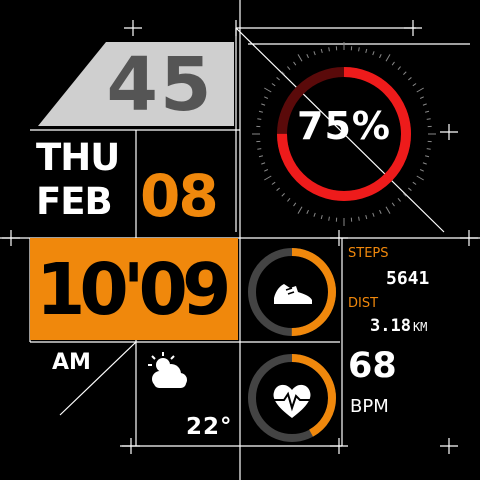  I want to click on badge-number: 45, so click(160, 85).